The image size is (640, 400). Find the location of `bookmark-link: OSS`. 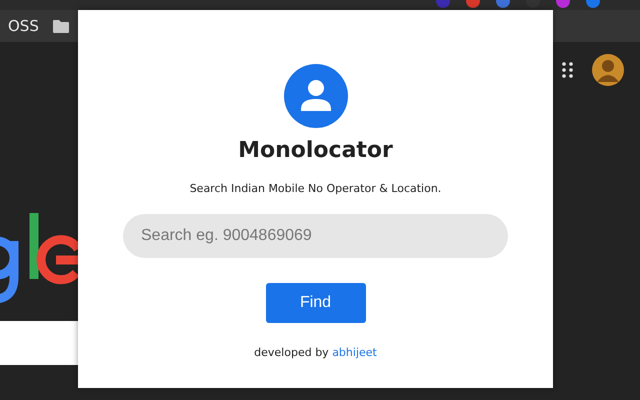

bookmark-link: OSS is located at coordinates (23, 26).